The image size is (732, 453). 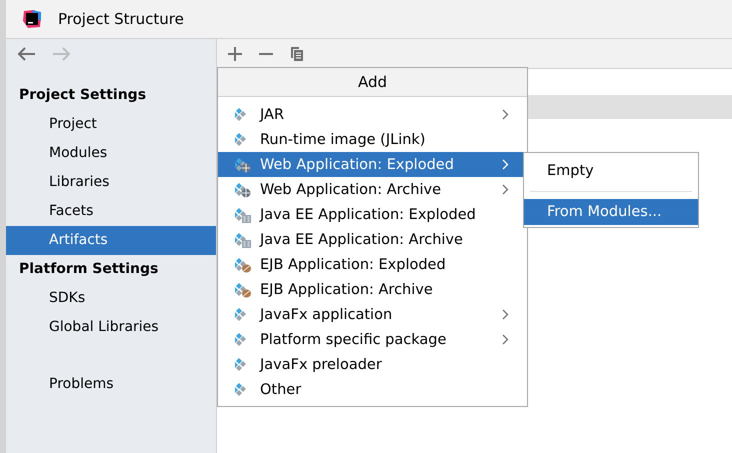 I want to click on menu-item: Java EE Application: Archive, so click(x=372, y=239).